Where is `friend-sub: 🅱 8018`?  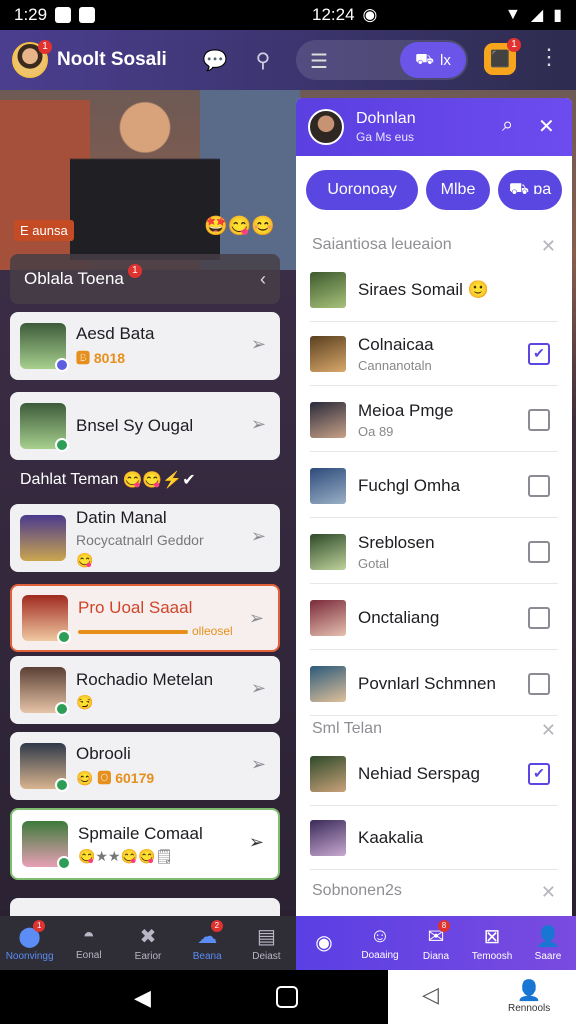 friend-sub: 🅱 8018 is located at coordinates (101, 358).